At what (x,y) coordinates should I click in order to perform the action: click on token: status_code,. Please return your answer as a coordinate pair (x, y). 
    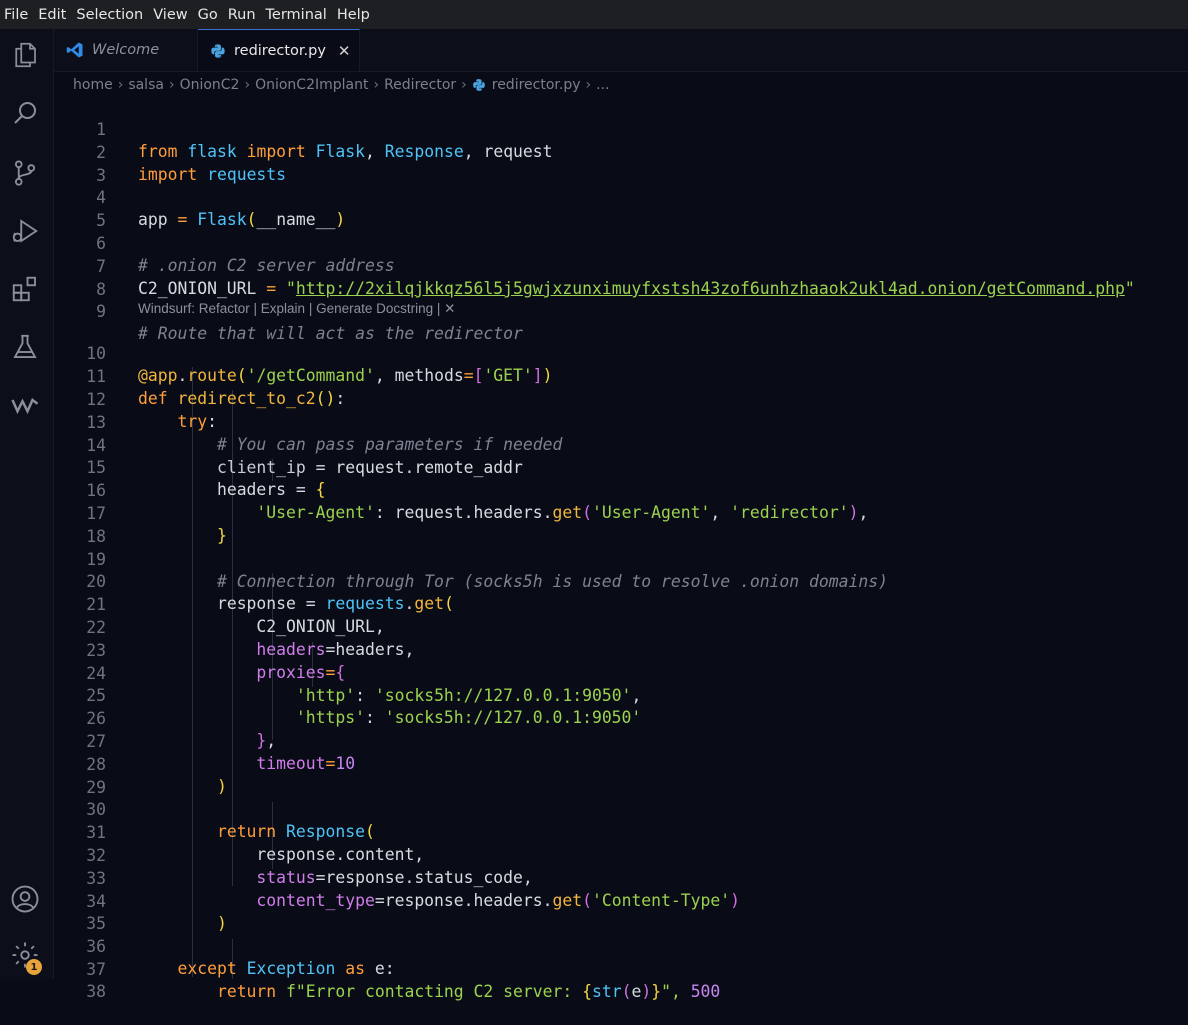
    Looking at the image, I should click on (473, 877).